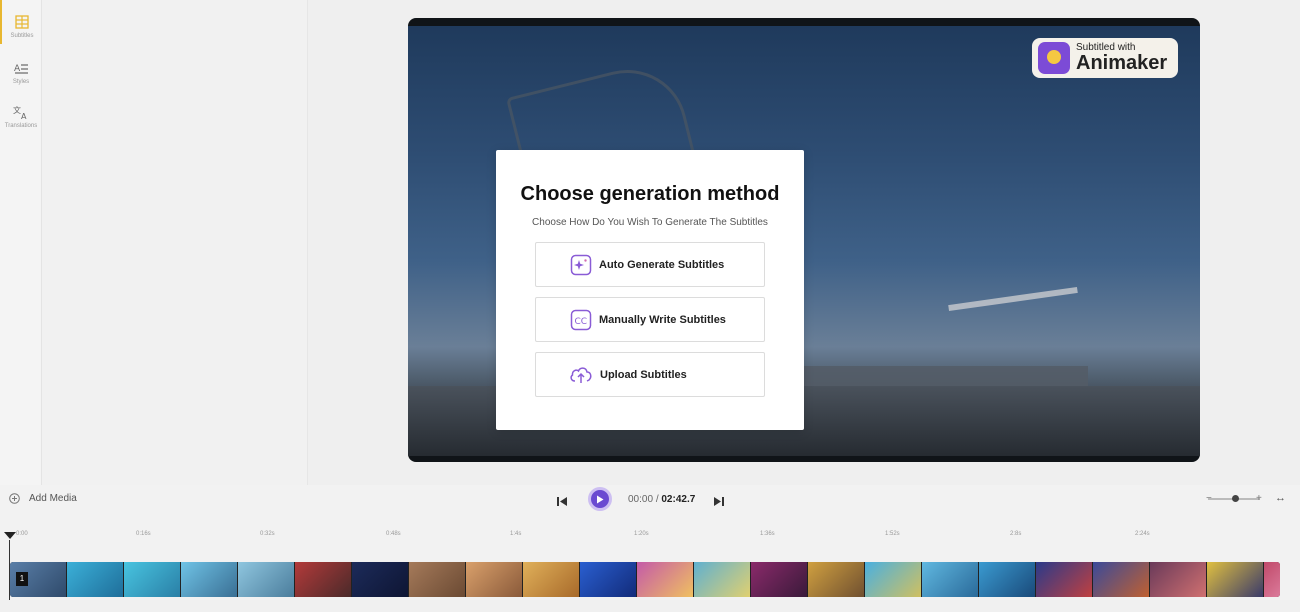  I want to click on clip-number-badge: 1, so click(22, 579).